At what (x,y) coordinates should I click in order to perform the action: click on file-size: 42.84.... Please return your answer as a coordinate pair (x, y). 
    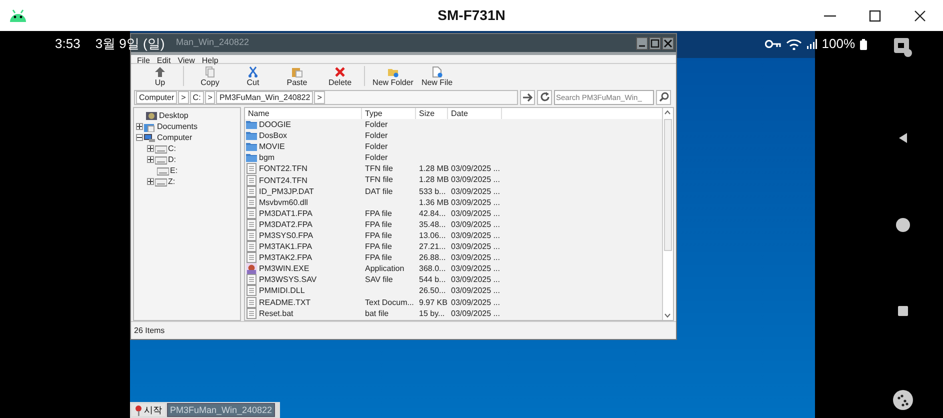
    Looking at the image, I should click on (432, 213).